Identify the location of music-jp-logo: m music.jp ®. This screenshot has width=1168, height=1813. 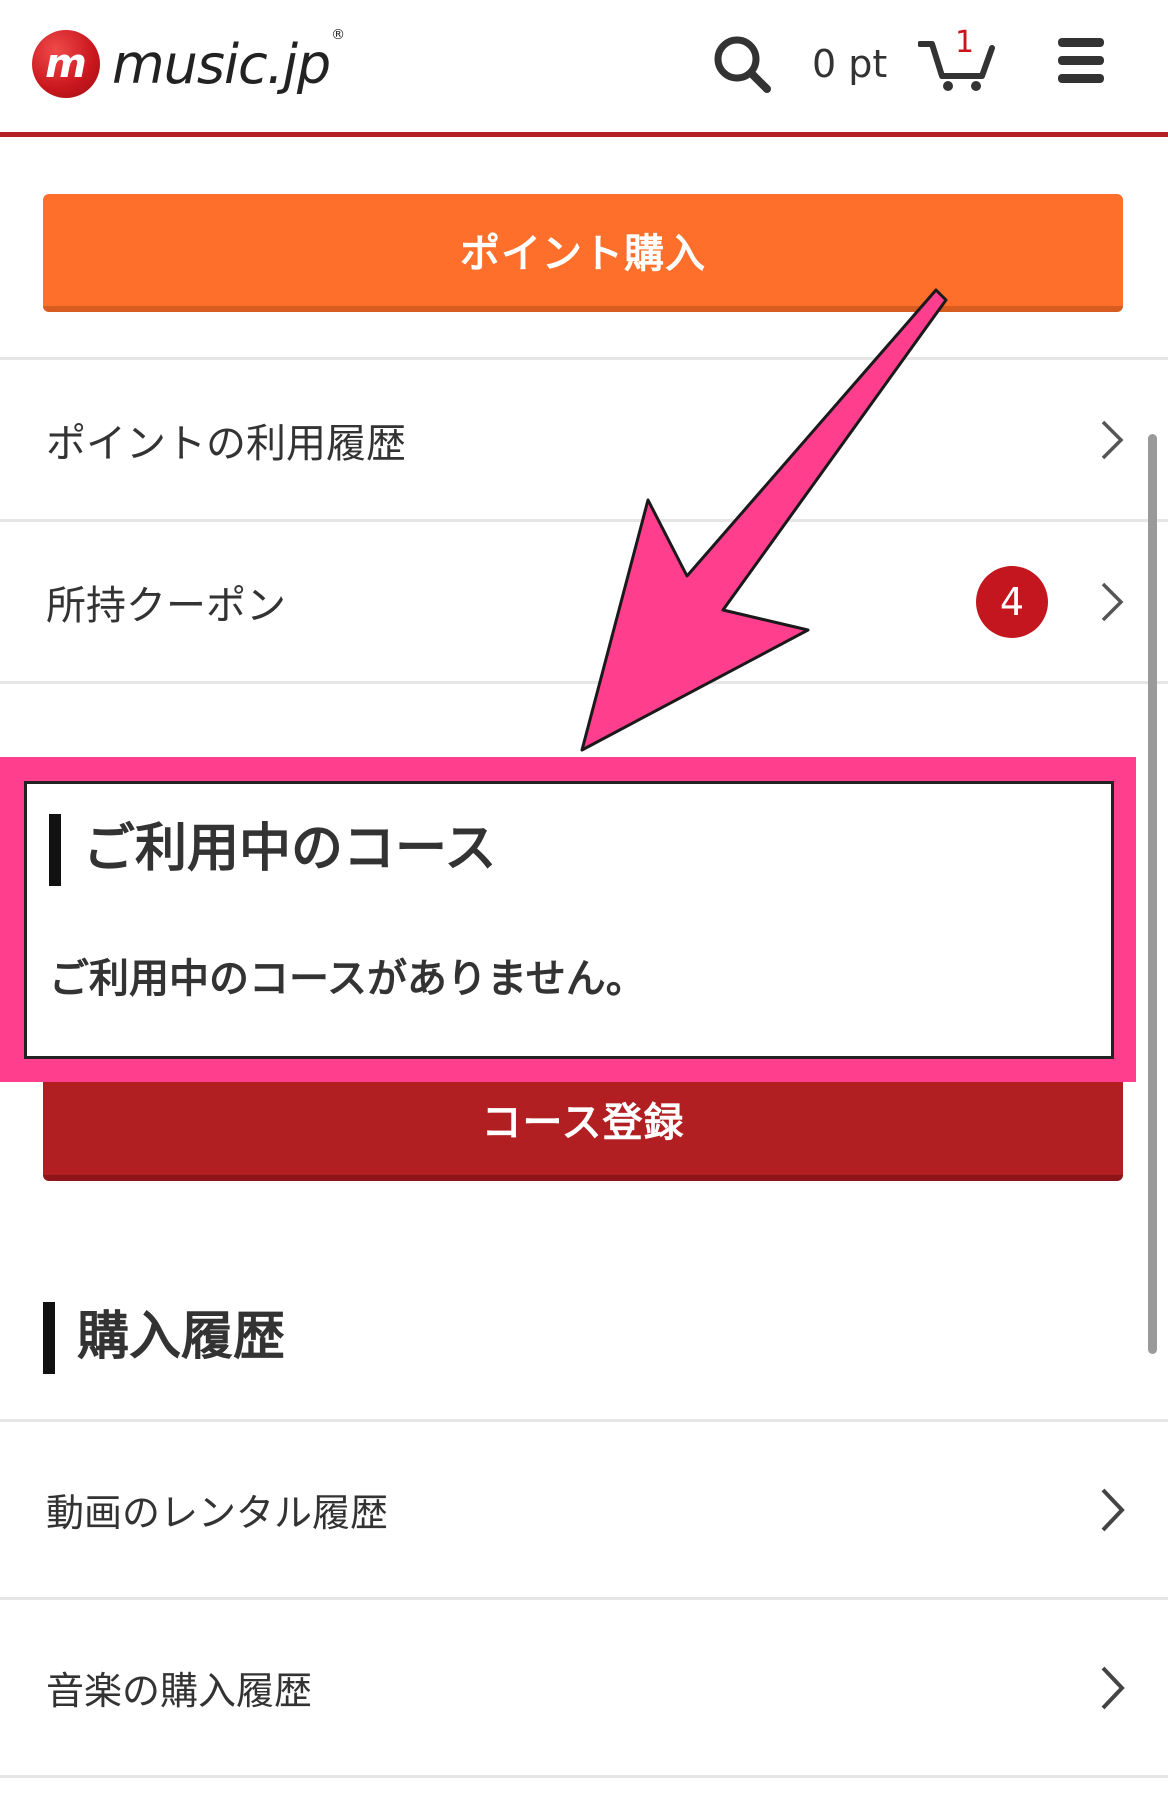
(188, 63).